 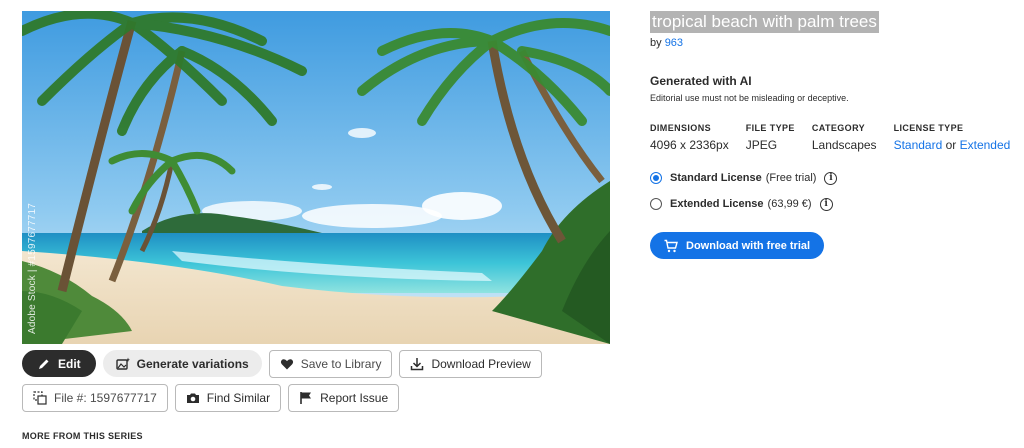 What do you see at coordinates (789, 204) in the screenshot?
I see `extended-license-note: (63,99 €)` at bounding box center [789, 204].